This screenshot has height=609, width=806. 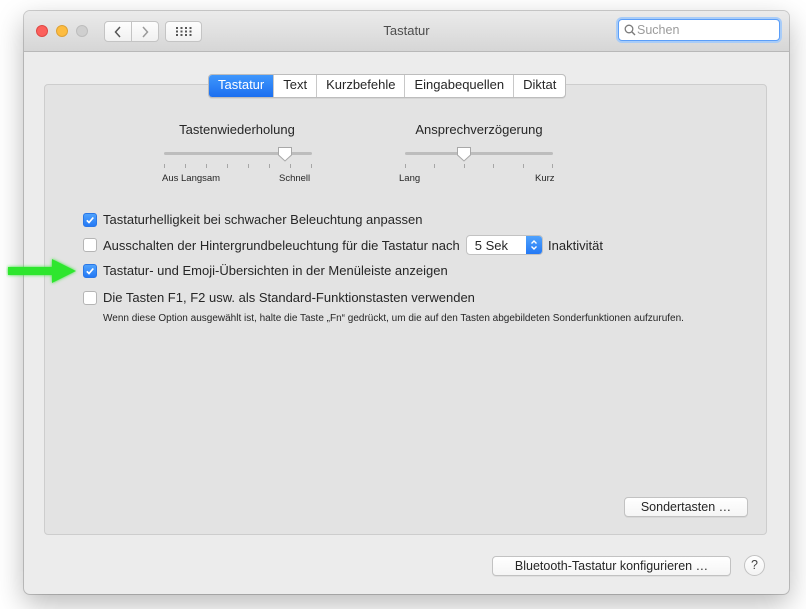 I want to click on delay-until-repeat-thumb, so click(x=464, y=154).